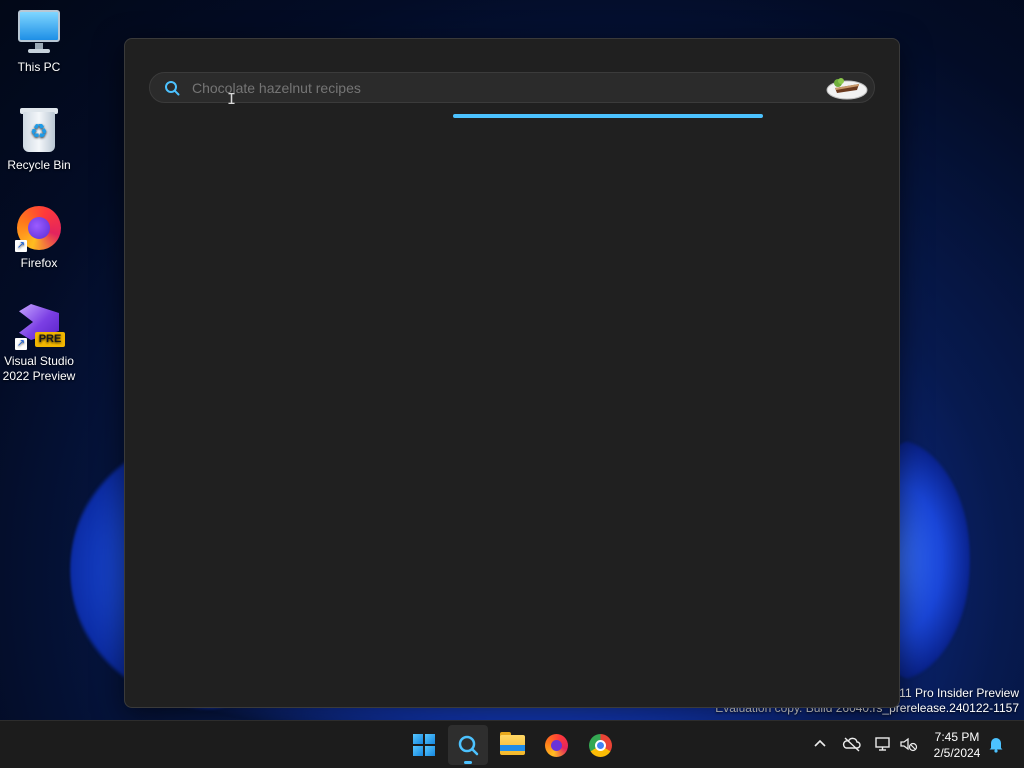 This screenshot has height=768, width=1024. Describe the element at coordinates (556, 745) in the screenshot. I see `taskbar-firefox` at that location.